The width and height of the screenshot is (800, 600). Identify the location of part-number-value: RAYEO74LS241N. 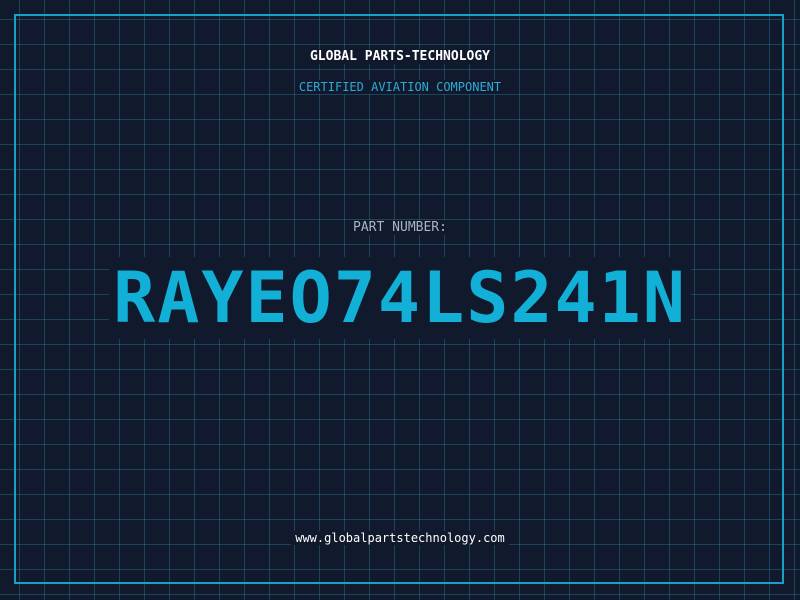
(400, 298).